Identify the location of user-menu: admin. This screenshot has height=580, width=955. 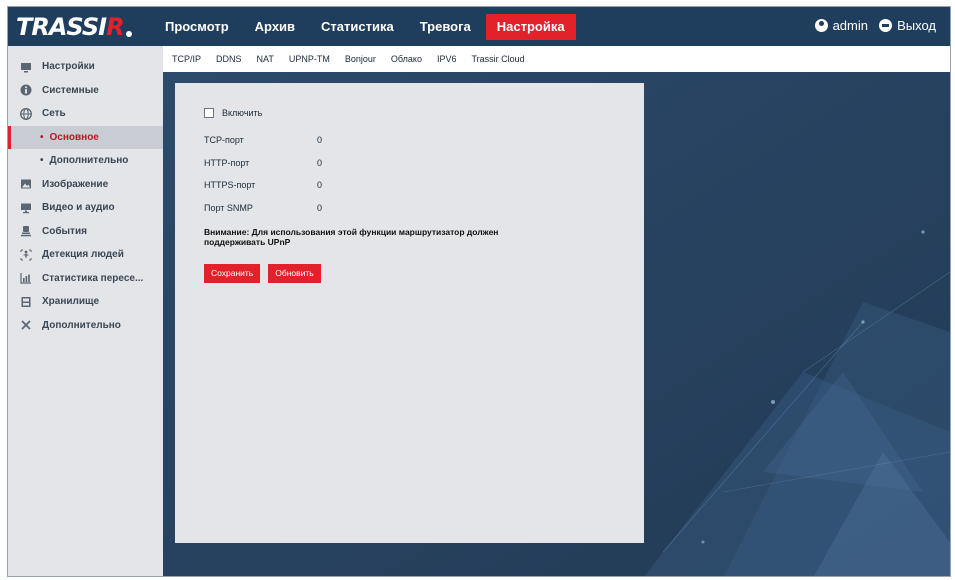
(841, 25).